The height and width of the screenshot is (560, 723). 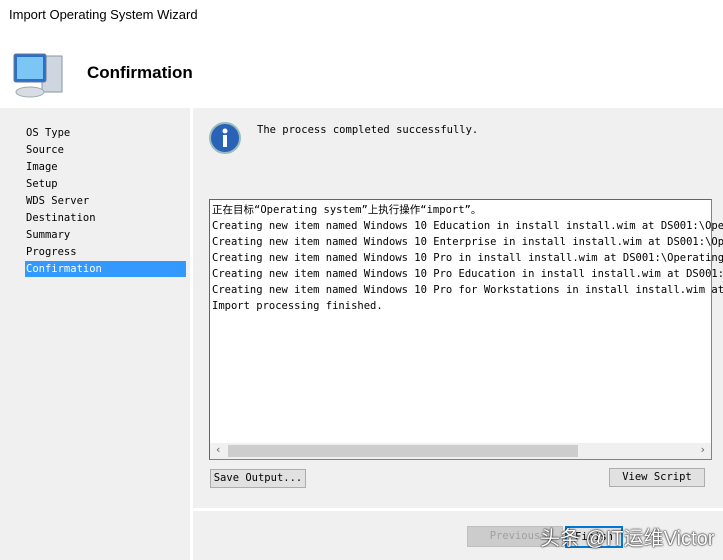 I want to click on step-image: Image, so click(x=105, y=167).